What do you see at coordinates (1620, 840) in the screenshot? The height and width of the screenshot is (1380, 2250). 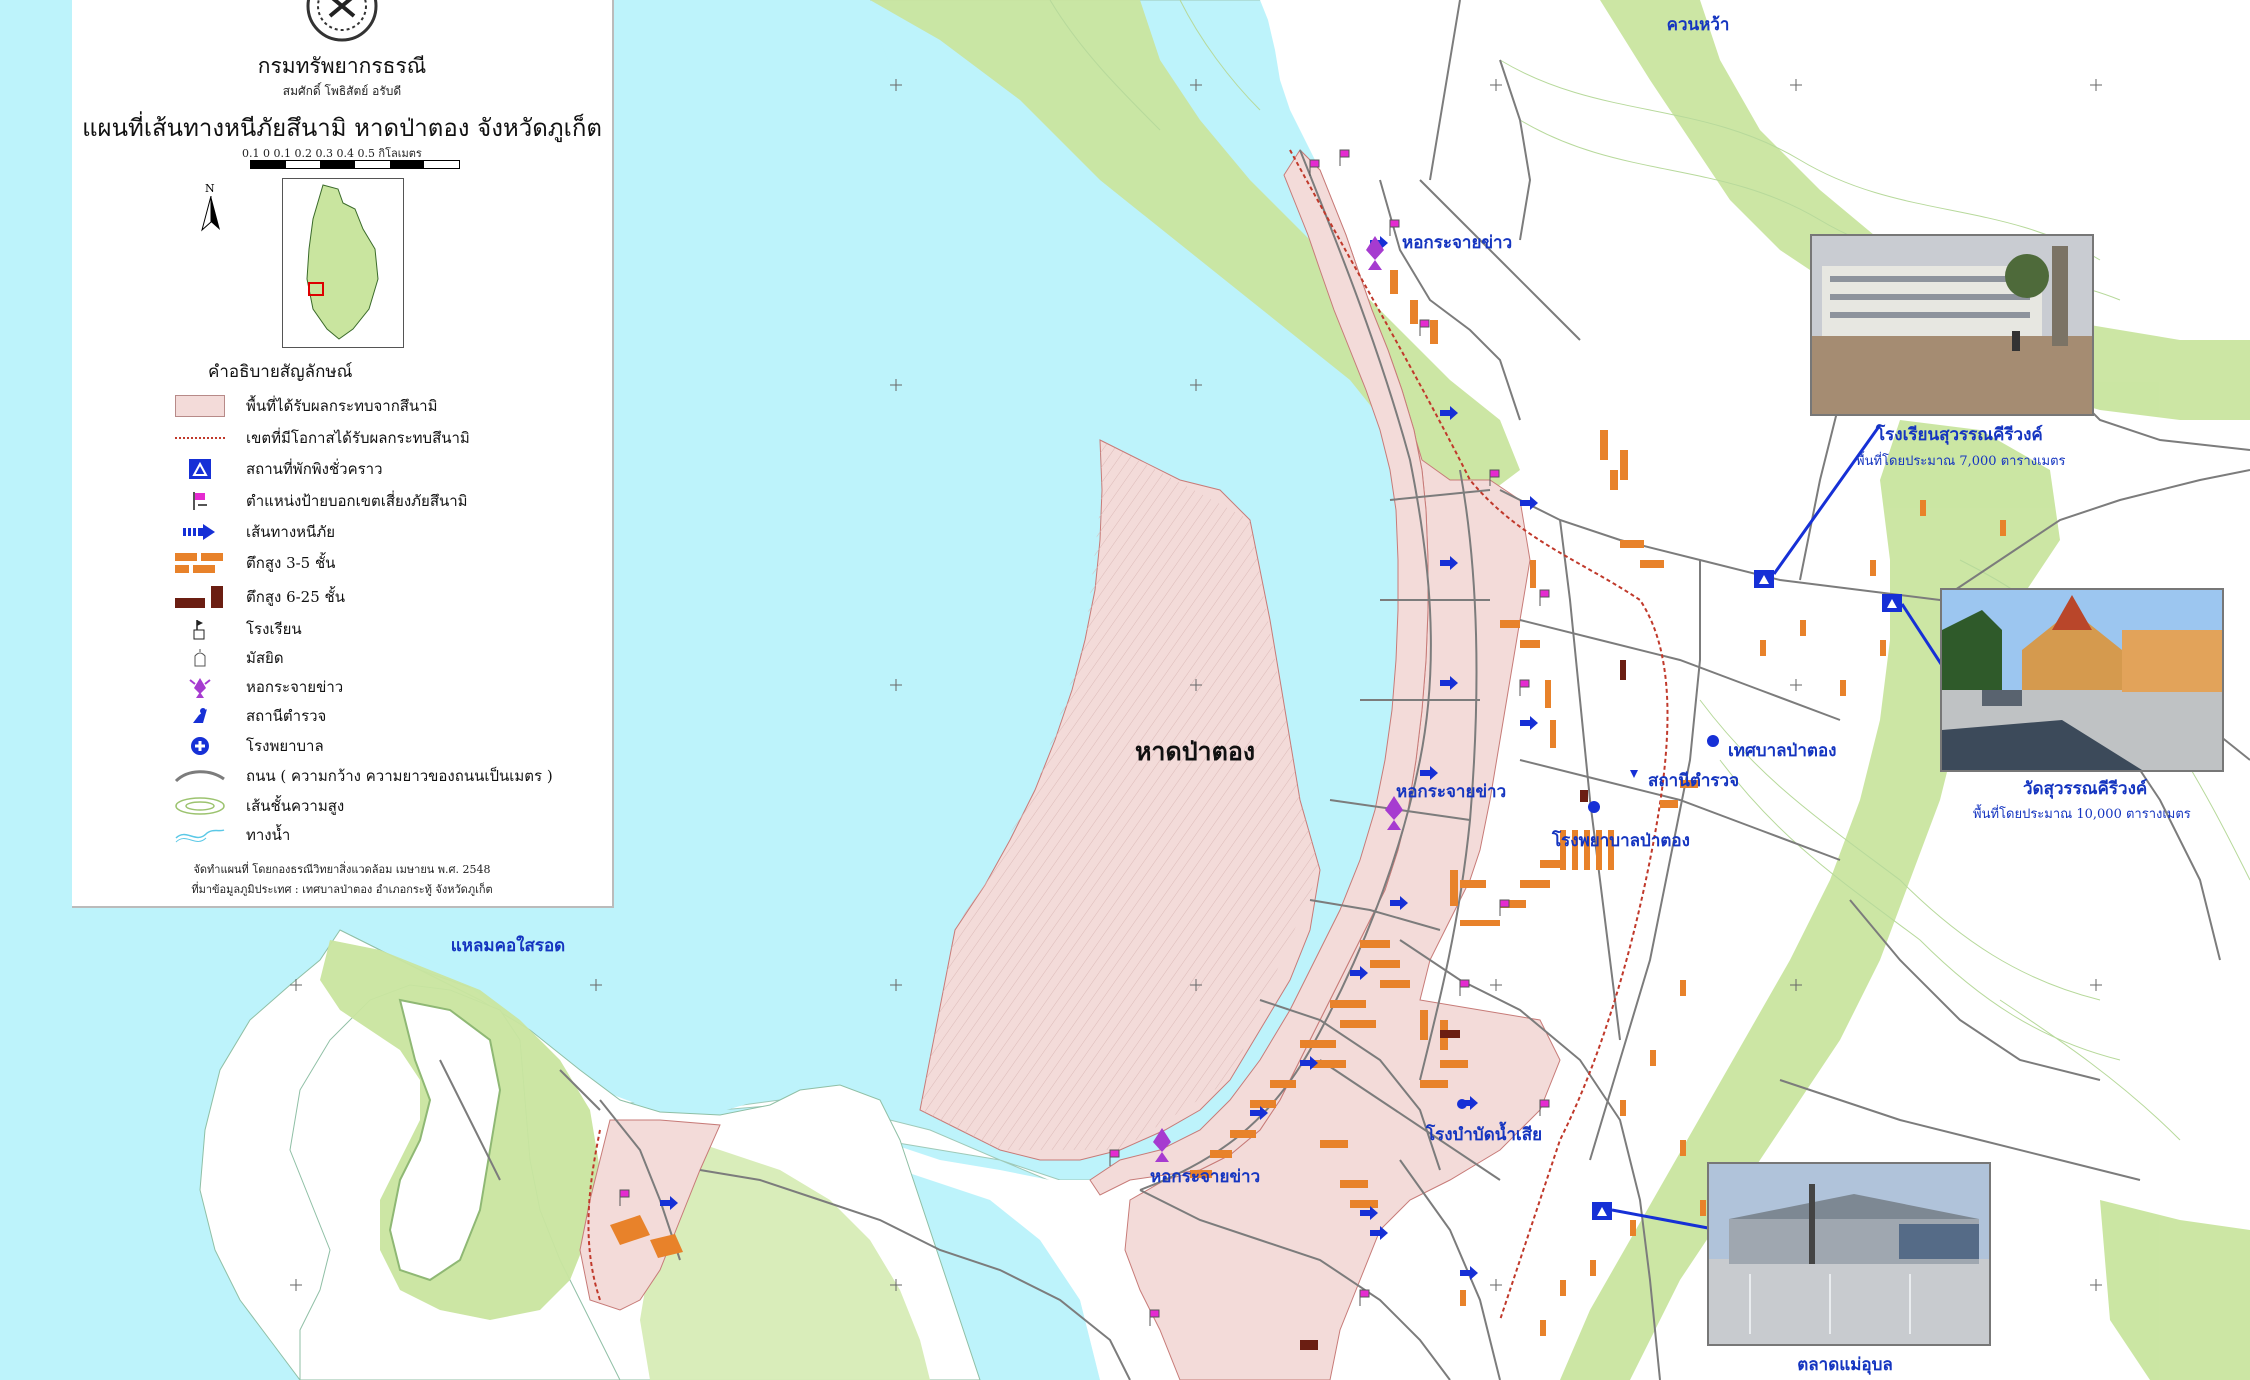 I see `label-hospital: โรงพยาบาลป่าตอง` at bounding box center [1620, 840].